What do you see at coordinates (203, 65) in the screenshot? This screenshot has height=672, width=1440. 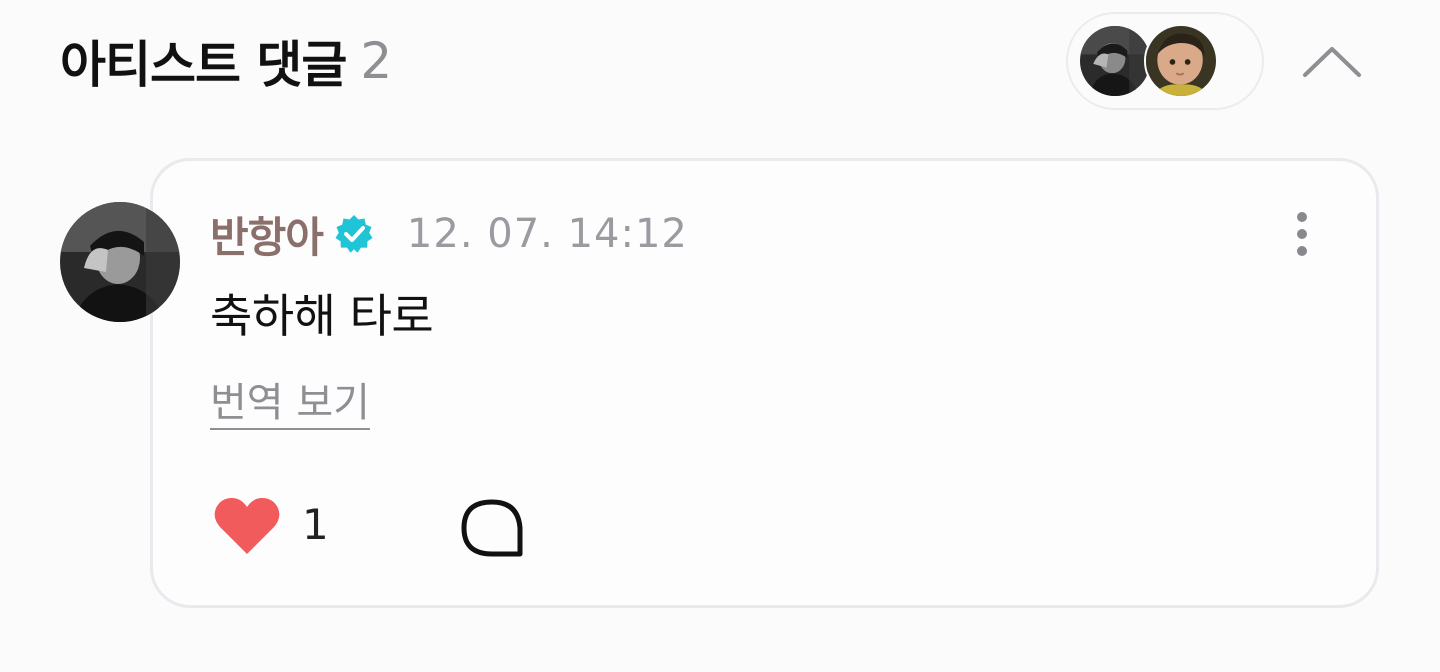 I see `section-title: 아티스트 댓글` at bounding box center [203, 65].